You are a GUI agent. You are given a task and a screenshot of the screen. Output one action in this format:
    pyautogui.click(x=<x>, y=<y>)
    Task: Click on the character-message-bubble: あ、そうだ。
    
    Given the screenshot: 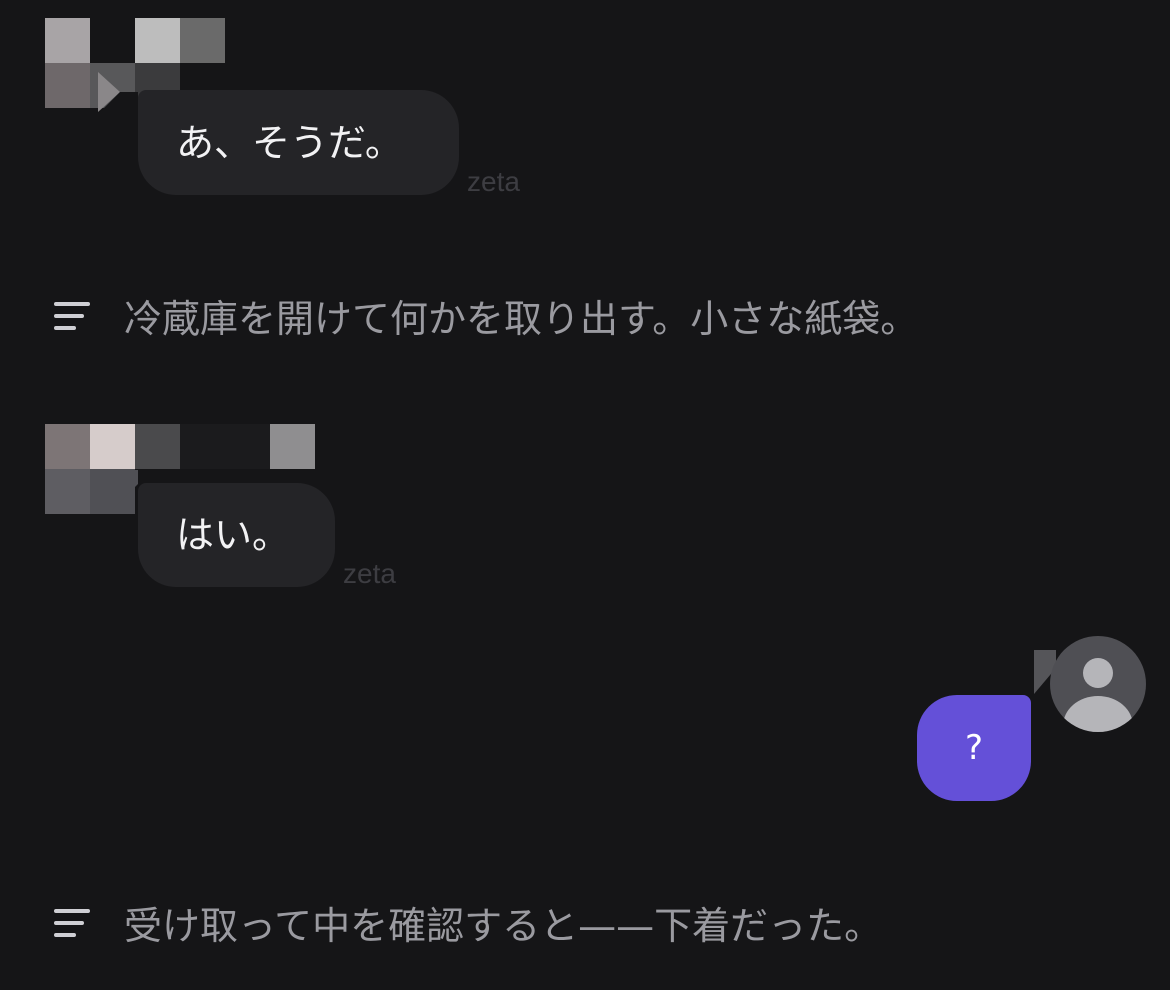 What is the action you would take?
    pyautogui.click(x=298, y=142)
    